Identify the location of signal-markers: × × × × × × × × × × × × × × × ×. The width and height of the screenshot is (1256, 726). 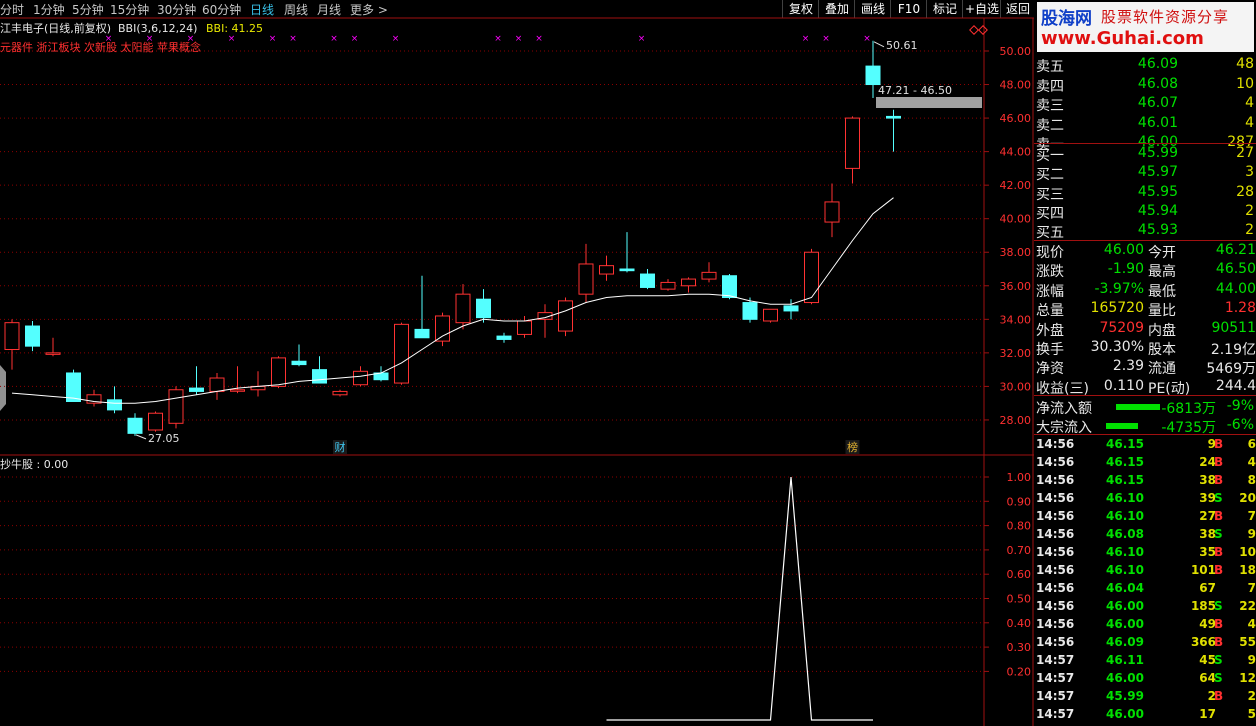
(488, 39).